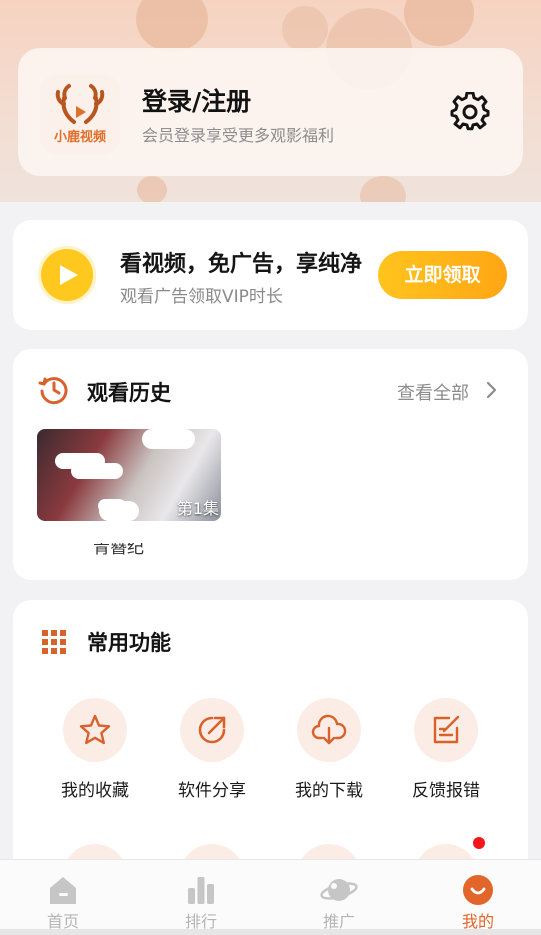 This screenshot has width=541, height=935. I want to click on downloads-icon-bg, so click(329, 730).